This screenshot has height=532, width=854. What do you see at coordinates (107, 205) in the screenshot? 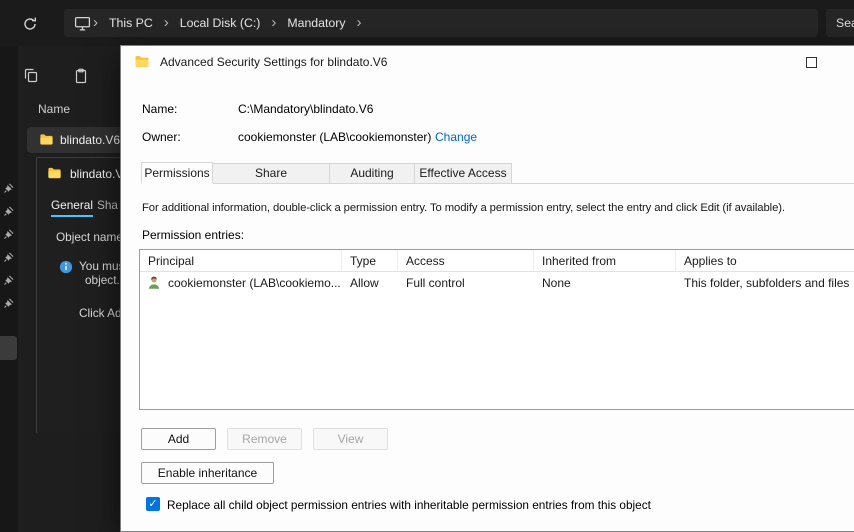
I see `tab-share-partial: Sha` at bounding box center [107, 205].